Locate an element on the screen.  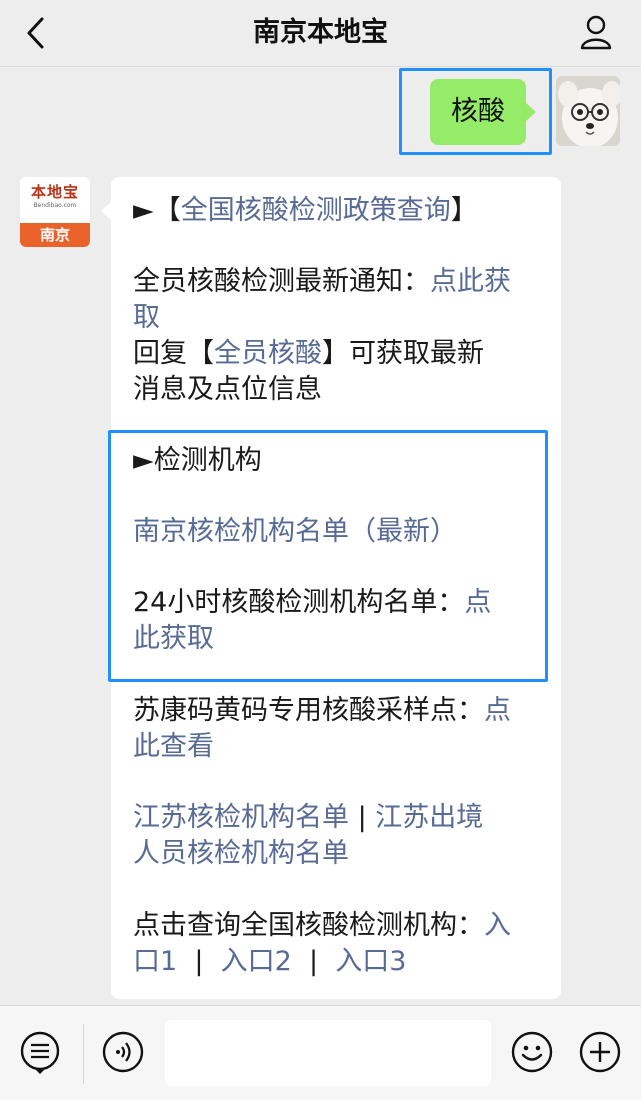
notice-text: 全员核酸检测最新通知： is located at coordinates (281, 281).